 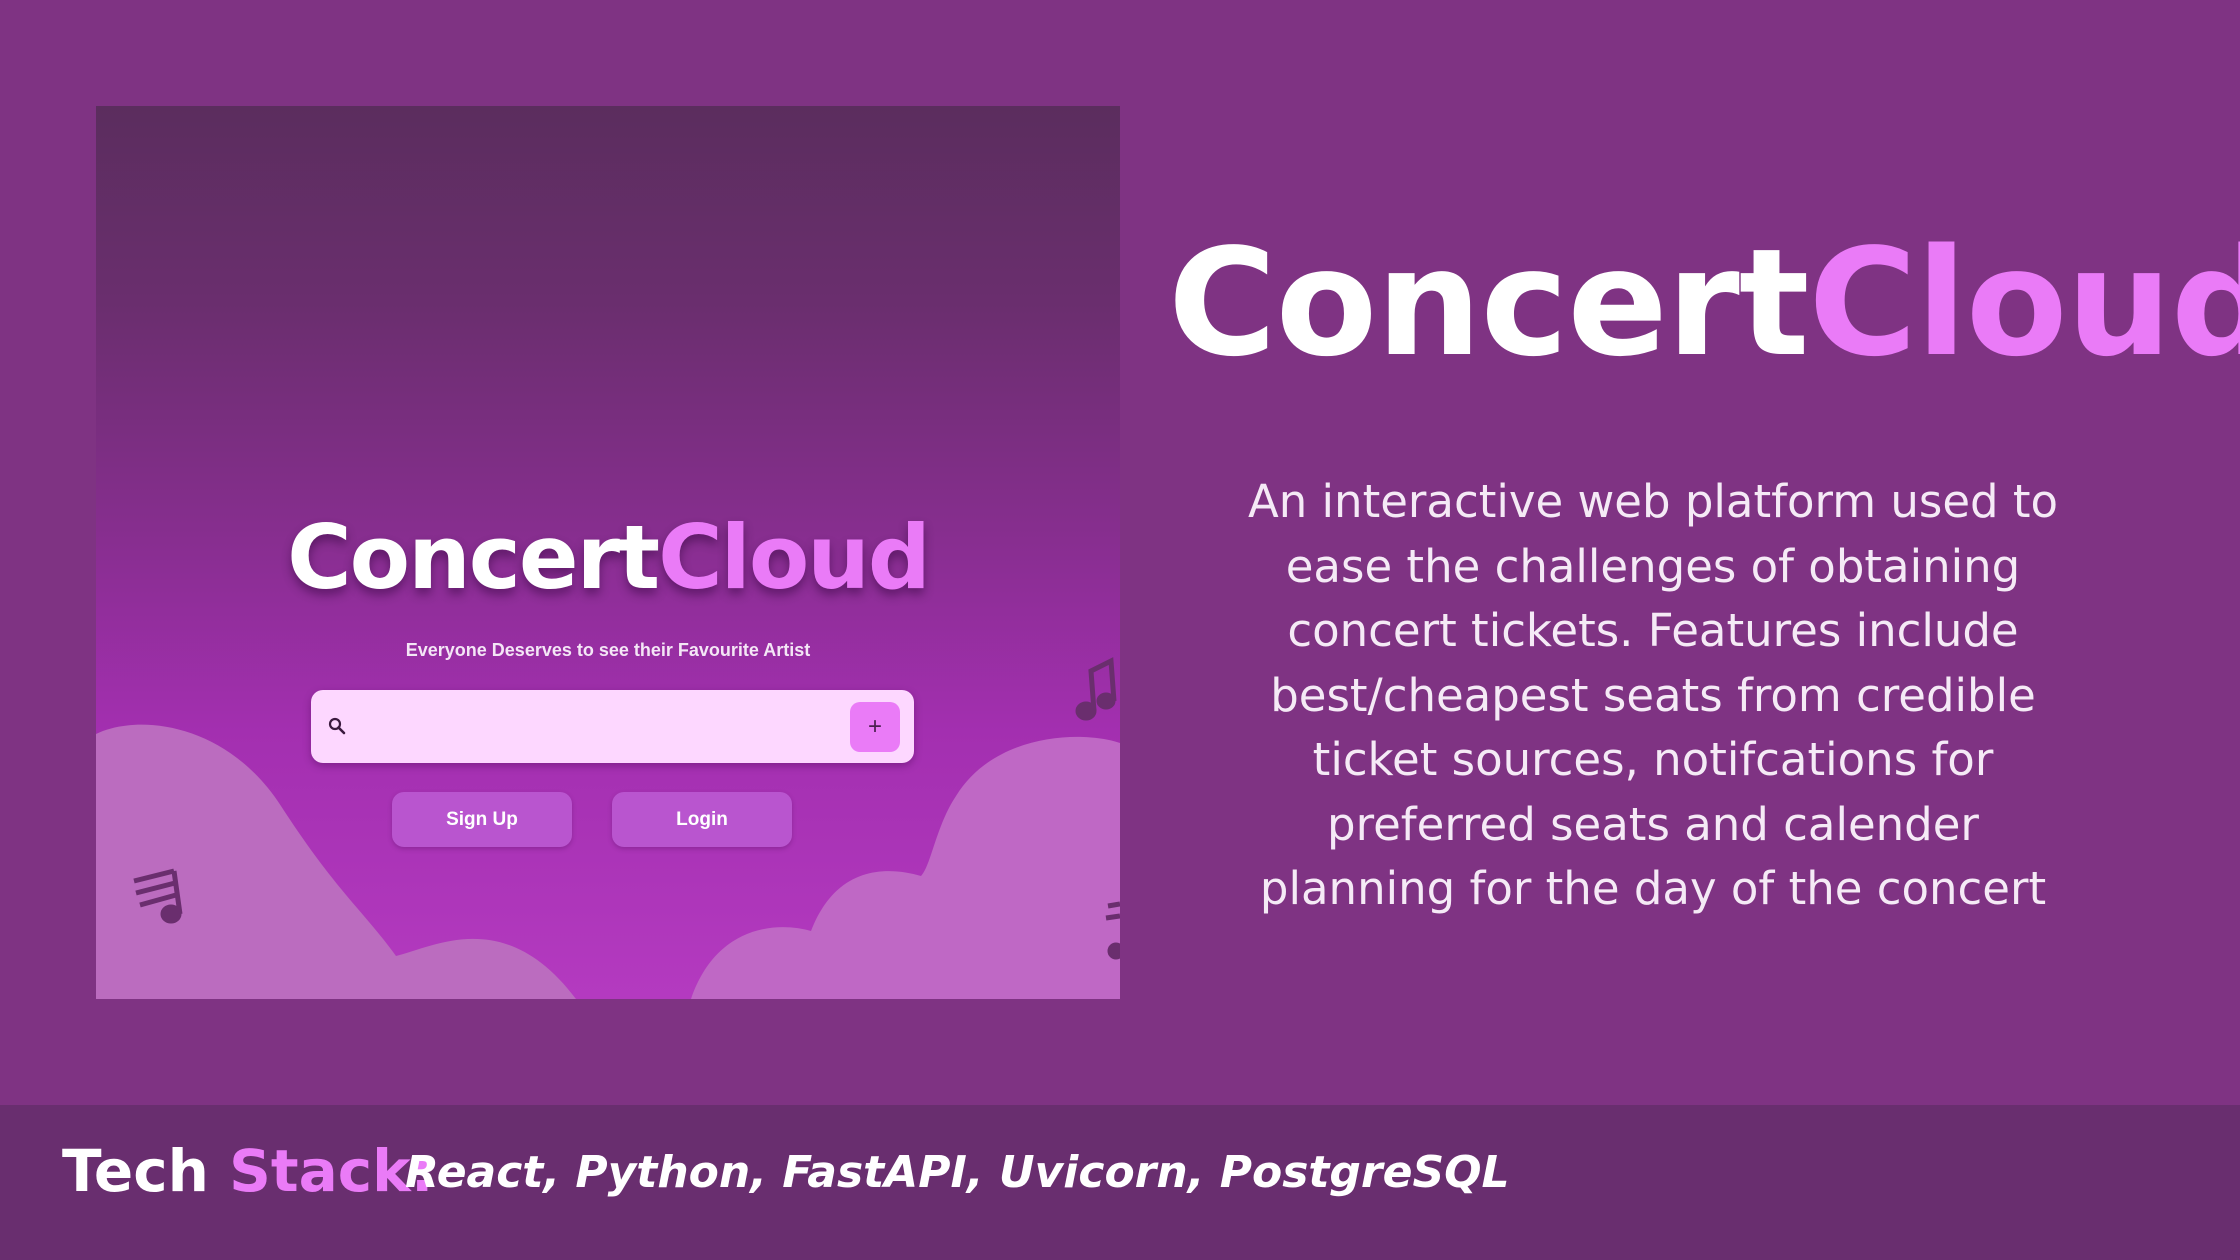 What do you see at coordinates (905, 867) in the screenshot?
I see `cloud-right` at bounding box center [905, 867].